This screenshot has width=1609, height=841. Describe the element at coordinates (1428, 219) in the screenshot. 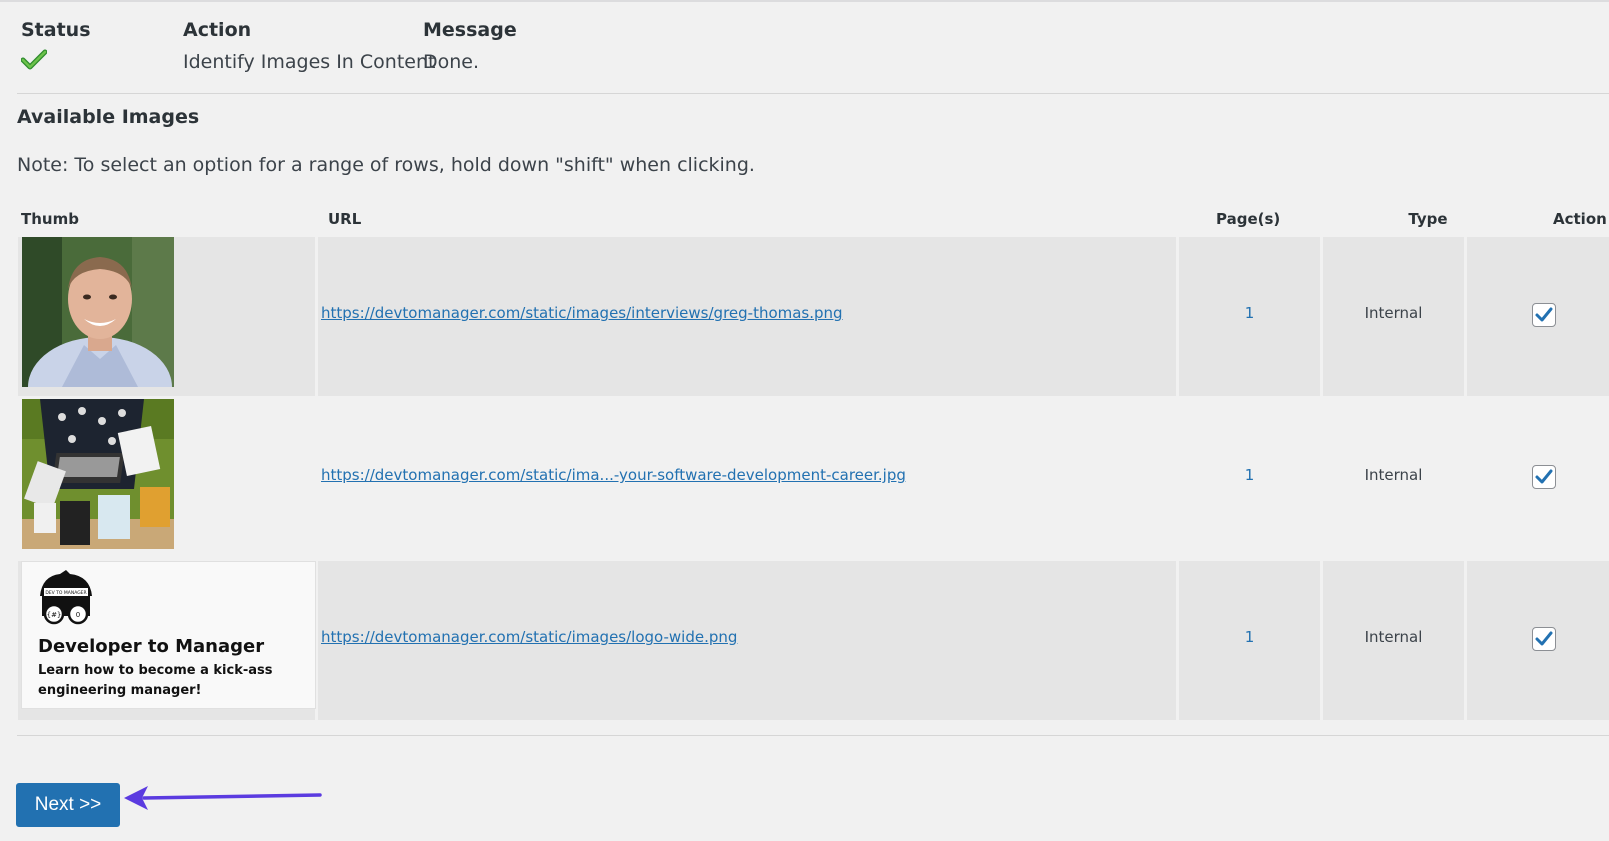

I see `type-header: Type` at that location.